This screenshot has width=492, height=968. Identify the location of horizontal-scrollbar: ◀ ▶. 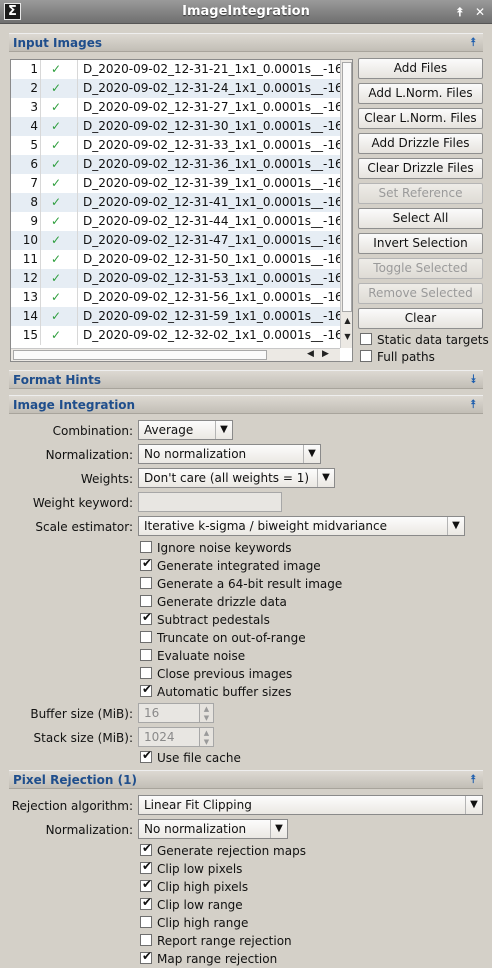
(175, 354).